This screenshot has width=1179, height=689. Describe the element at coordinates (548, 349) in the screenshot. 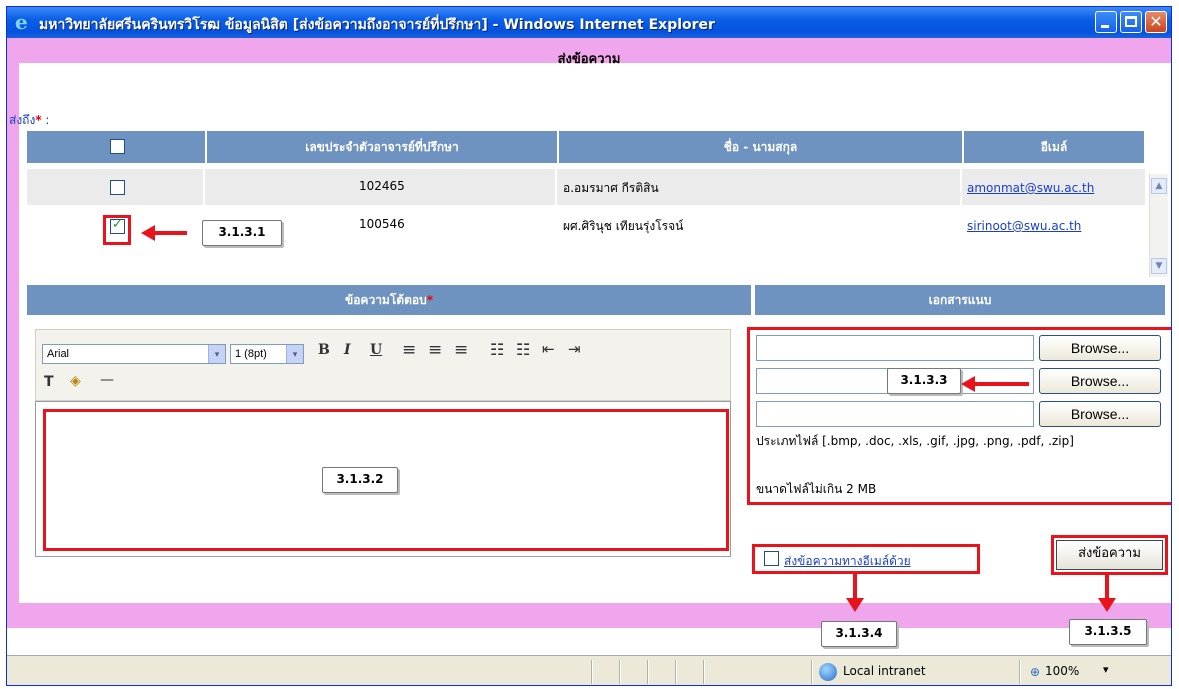

I see `outdent-icon: ⇤` at that location.